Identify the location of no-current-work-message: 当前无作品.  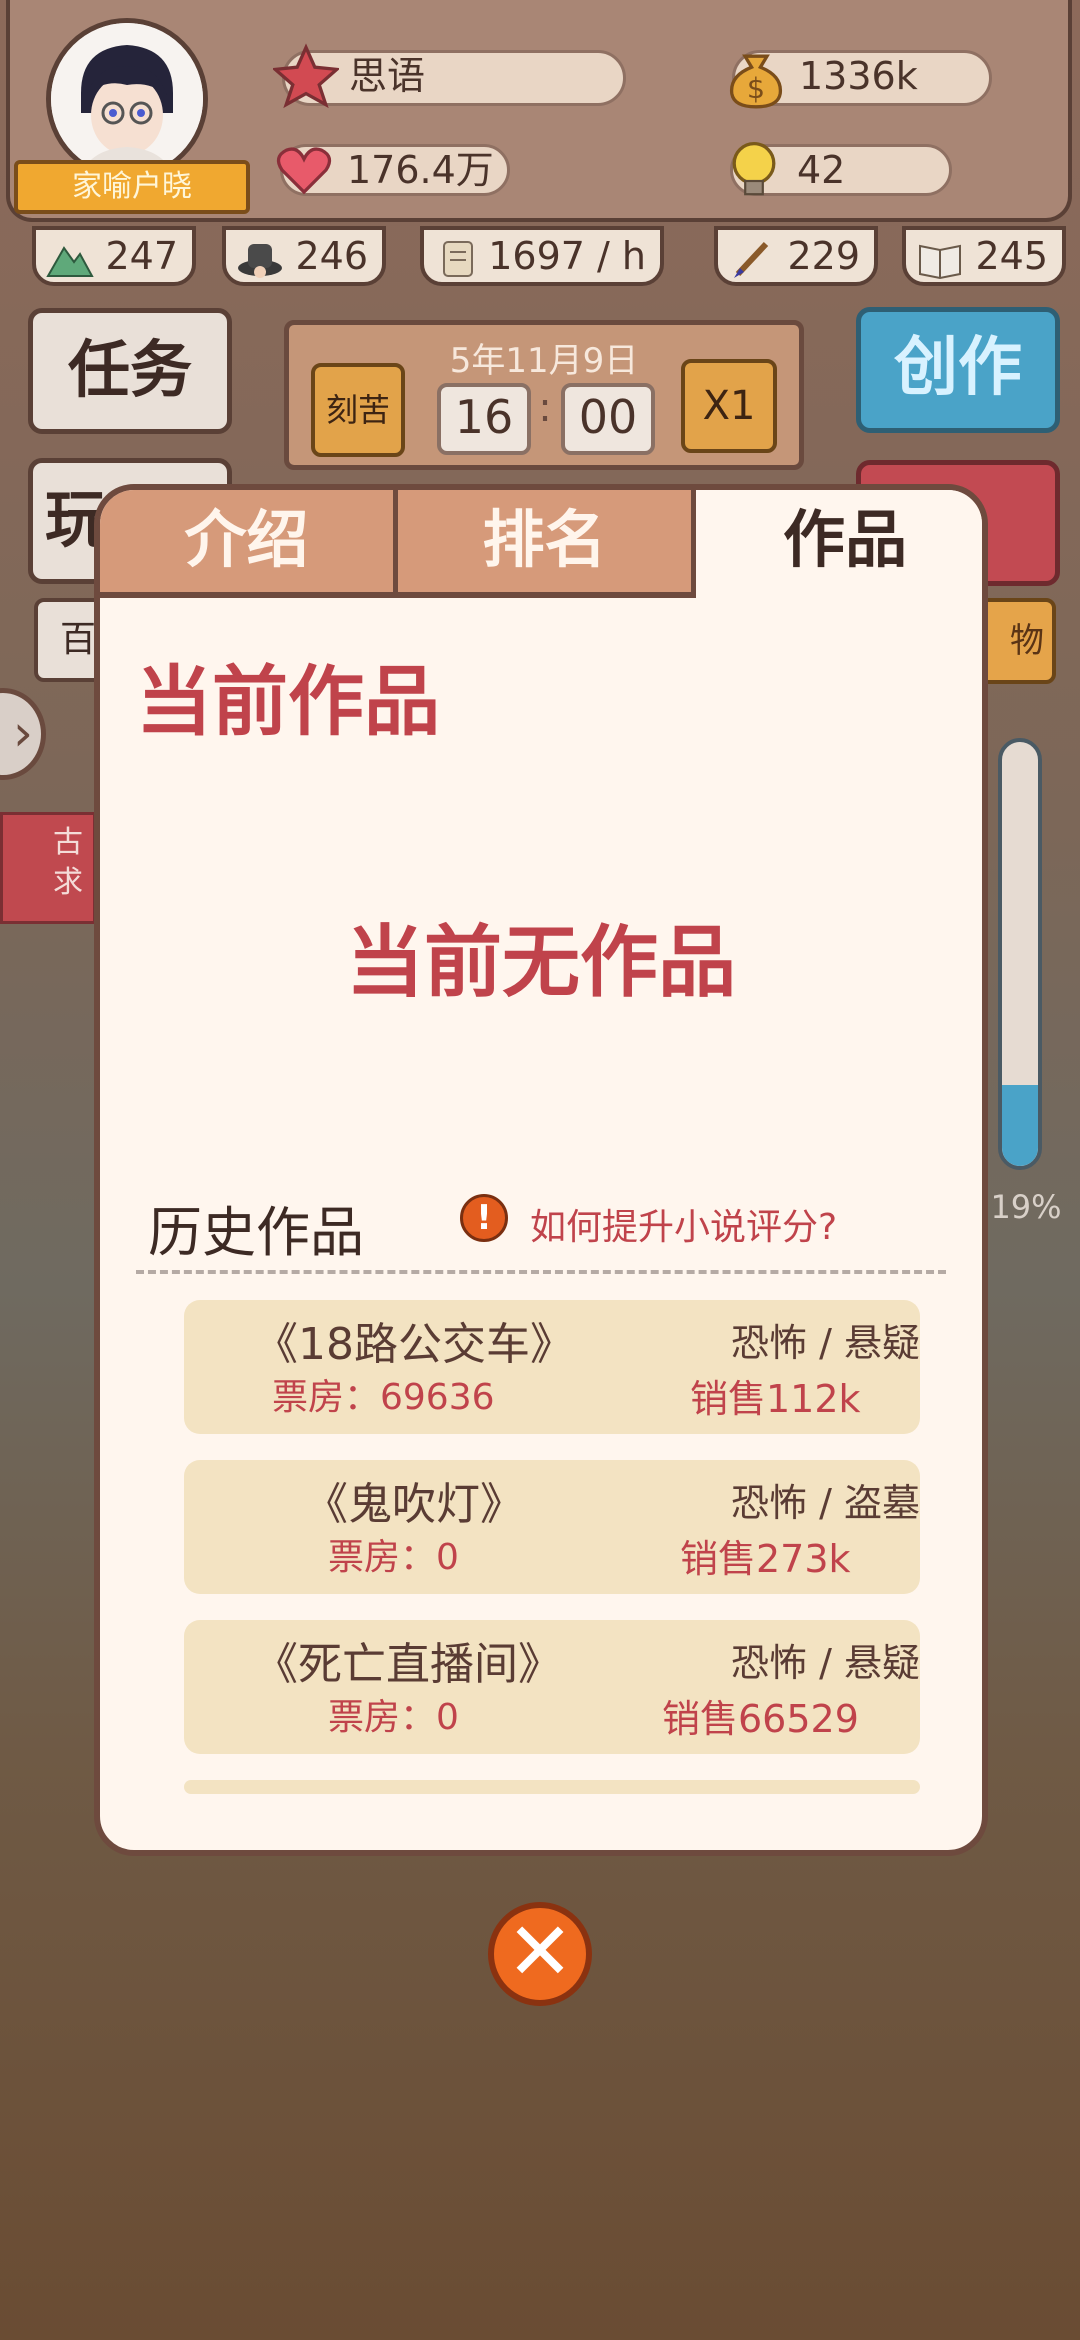
(540, 963).